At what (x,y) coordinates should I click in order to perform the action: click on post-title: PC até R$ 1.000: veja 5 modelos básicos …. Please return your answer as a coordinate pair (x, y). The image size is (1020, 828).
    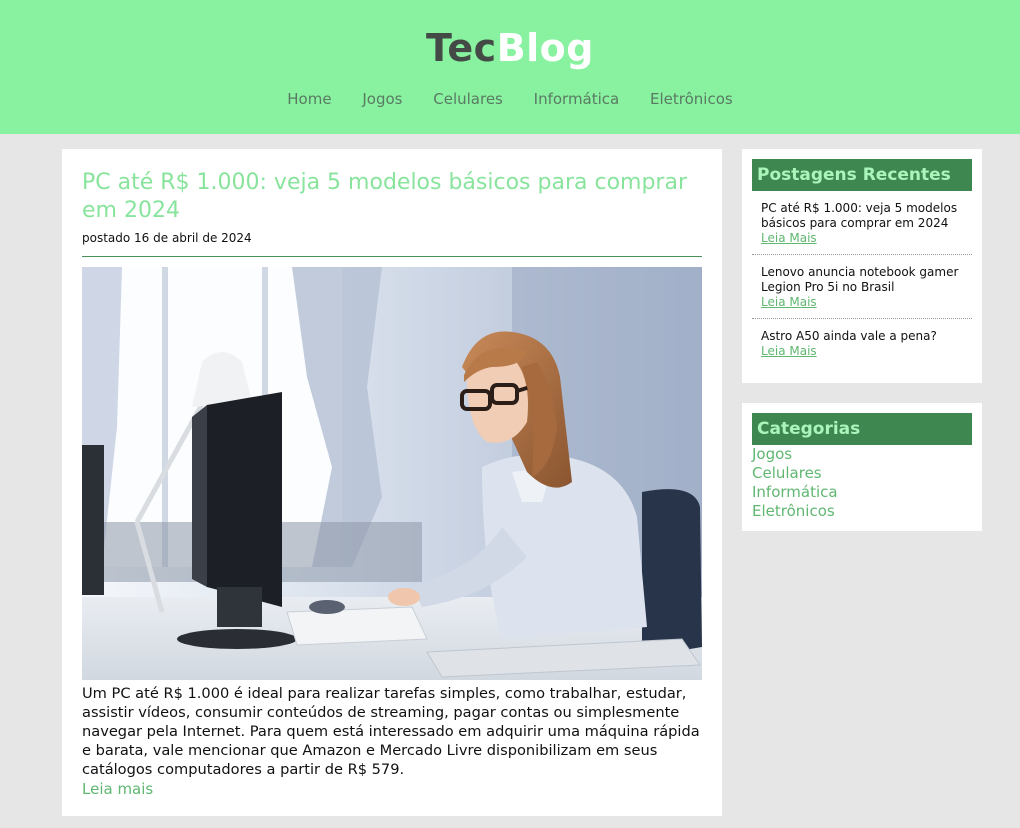
    Looking at the image, I should click on (392, 197).